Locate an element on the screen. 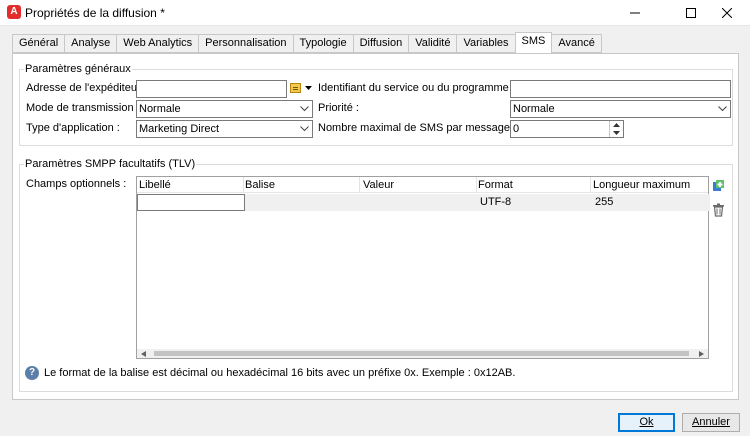 This screenshot has width=750, height=436. cancel-button-label: Annuler is located at coordinates (711, 422).